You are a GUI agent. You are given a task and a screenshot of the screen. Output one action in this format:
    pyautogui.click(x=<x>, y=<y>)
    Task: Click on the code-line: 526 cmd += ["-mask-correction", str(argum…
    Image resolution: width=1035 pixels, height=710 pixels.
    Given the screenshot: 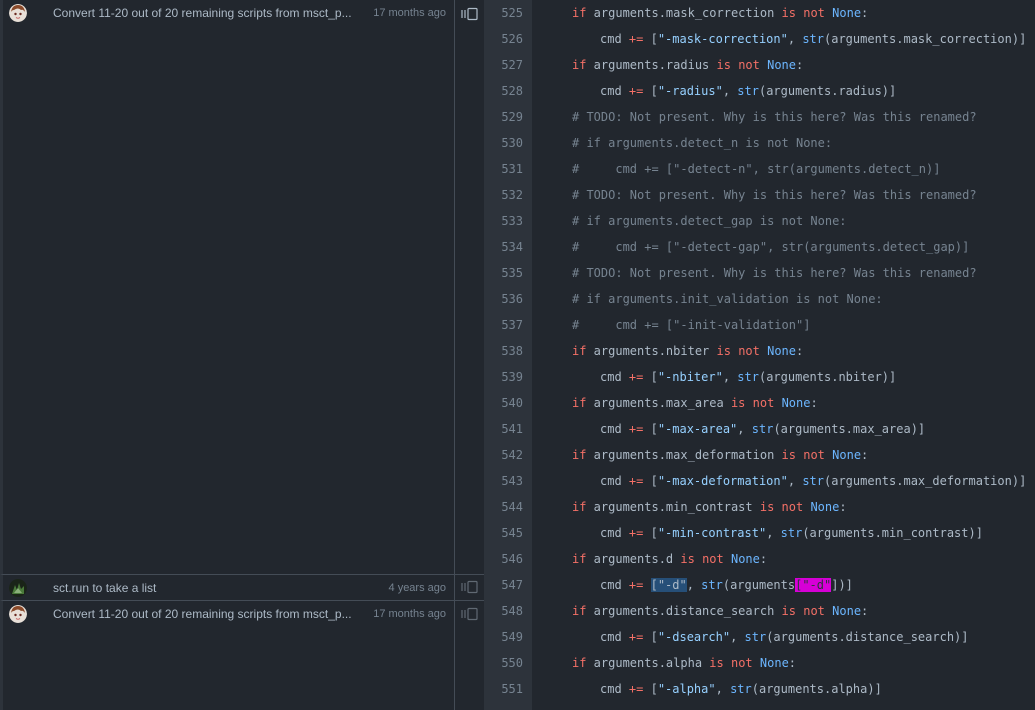 What is the action you would take?
    pyautogui.click(x=759, y=39)
    